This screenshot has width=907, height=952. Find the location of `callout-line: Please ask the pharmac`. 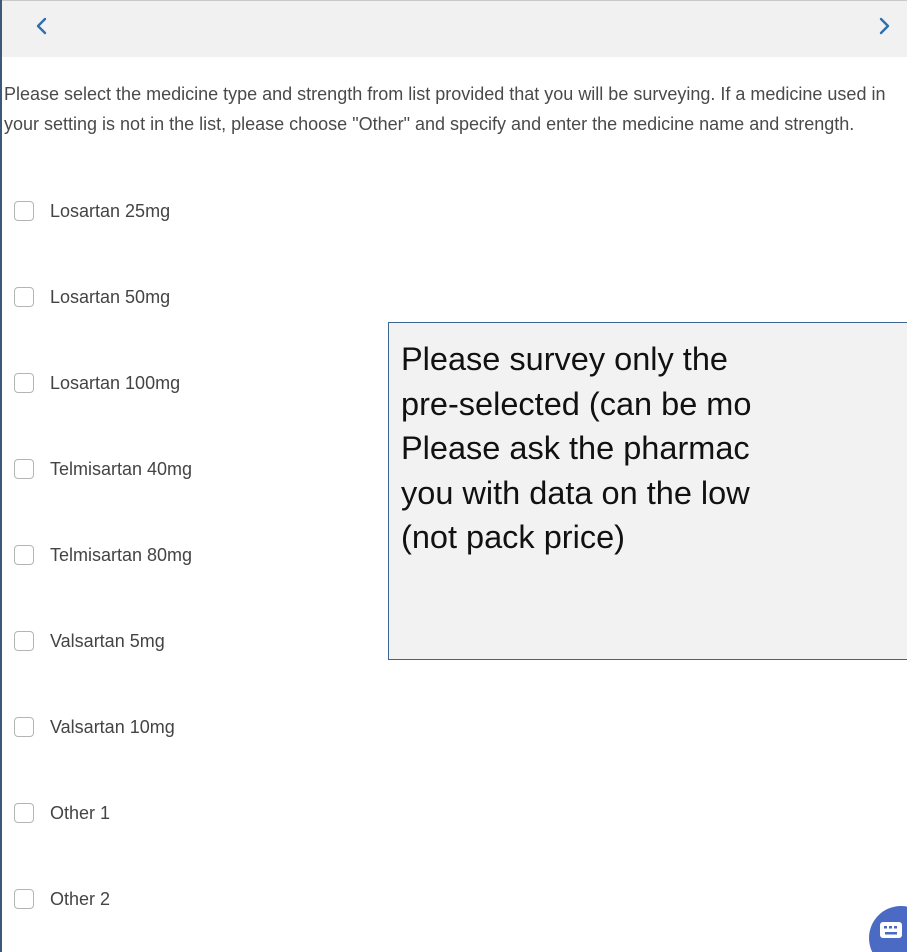

callout-line: Please ask the pharmac is located at coordinates (575, 448).